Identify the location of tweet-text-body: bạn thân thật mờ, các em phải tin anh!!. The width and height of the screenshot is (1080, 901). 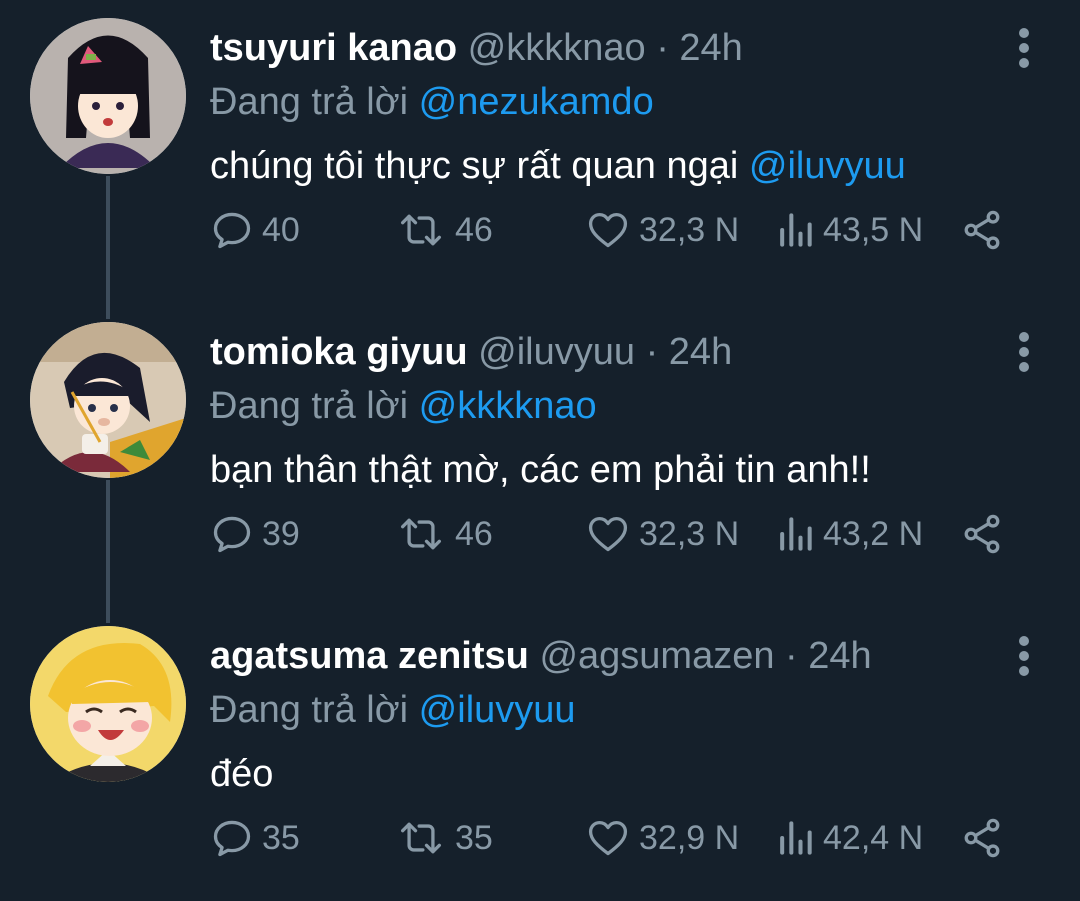
(540, 470).